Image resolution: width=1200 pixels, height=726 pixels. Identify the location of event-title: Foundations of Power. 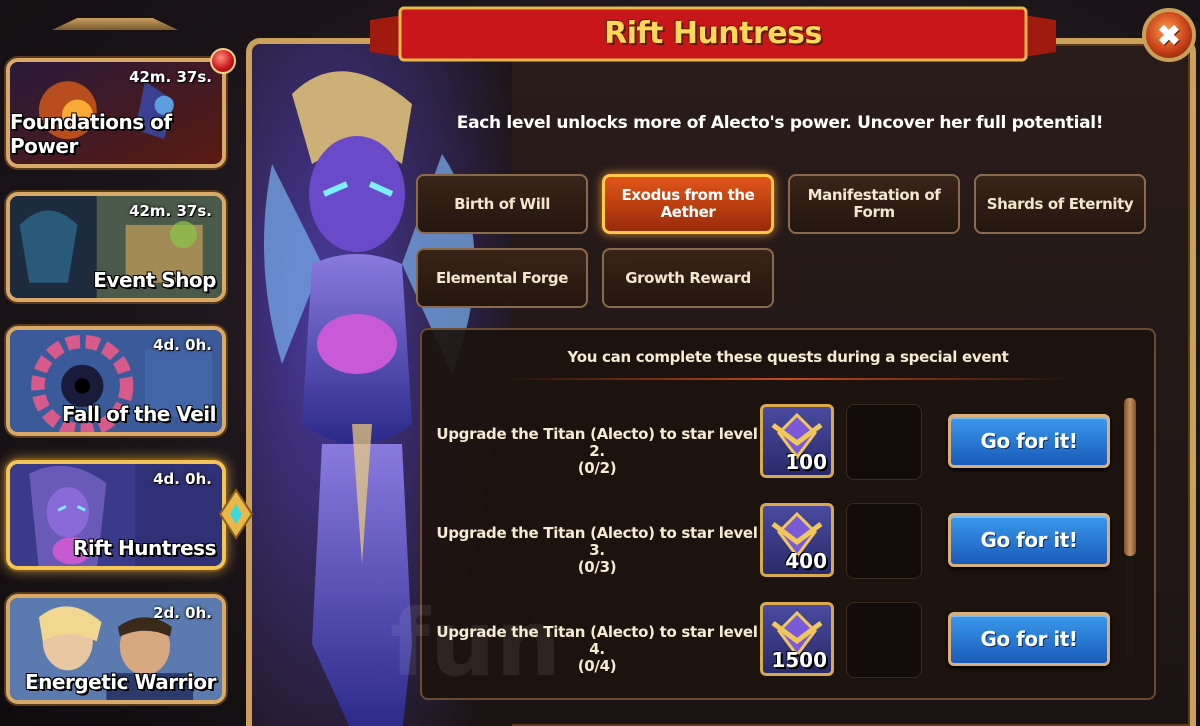
(91, 134).